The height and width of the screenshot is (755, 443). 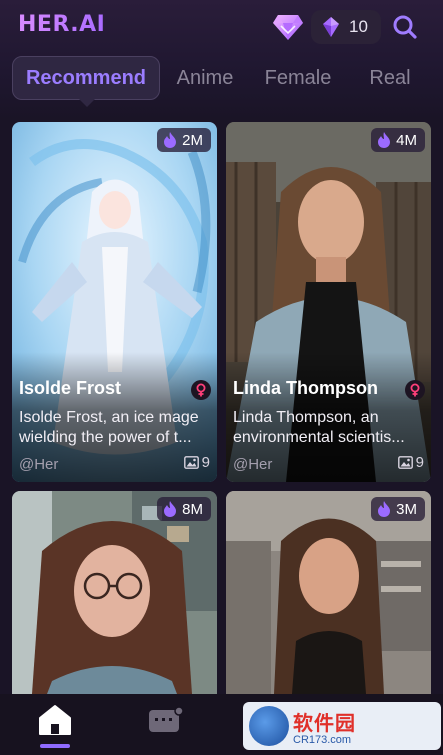 I want to click on top-bar: HER.AI 10, so click(x=221, y=28).